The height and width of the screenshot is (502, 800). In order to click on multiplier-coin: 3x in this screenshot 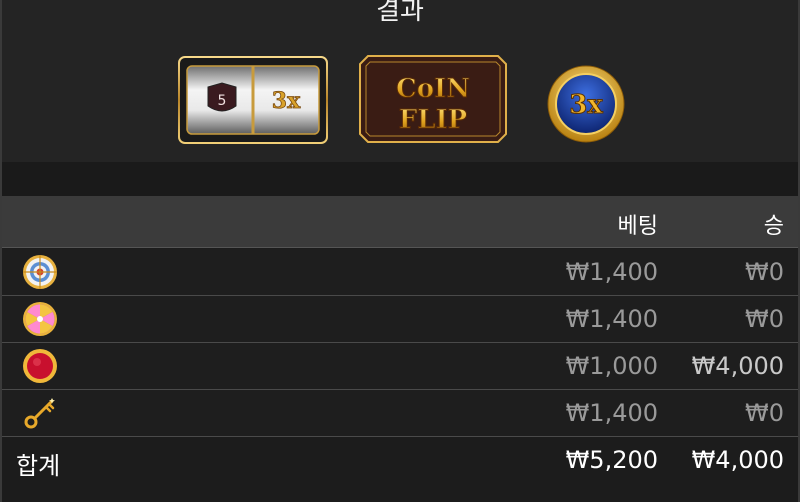, I will do `click(586, 104)`.